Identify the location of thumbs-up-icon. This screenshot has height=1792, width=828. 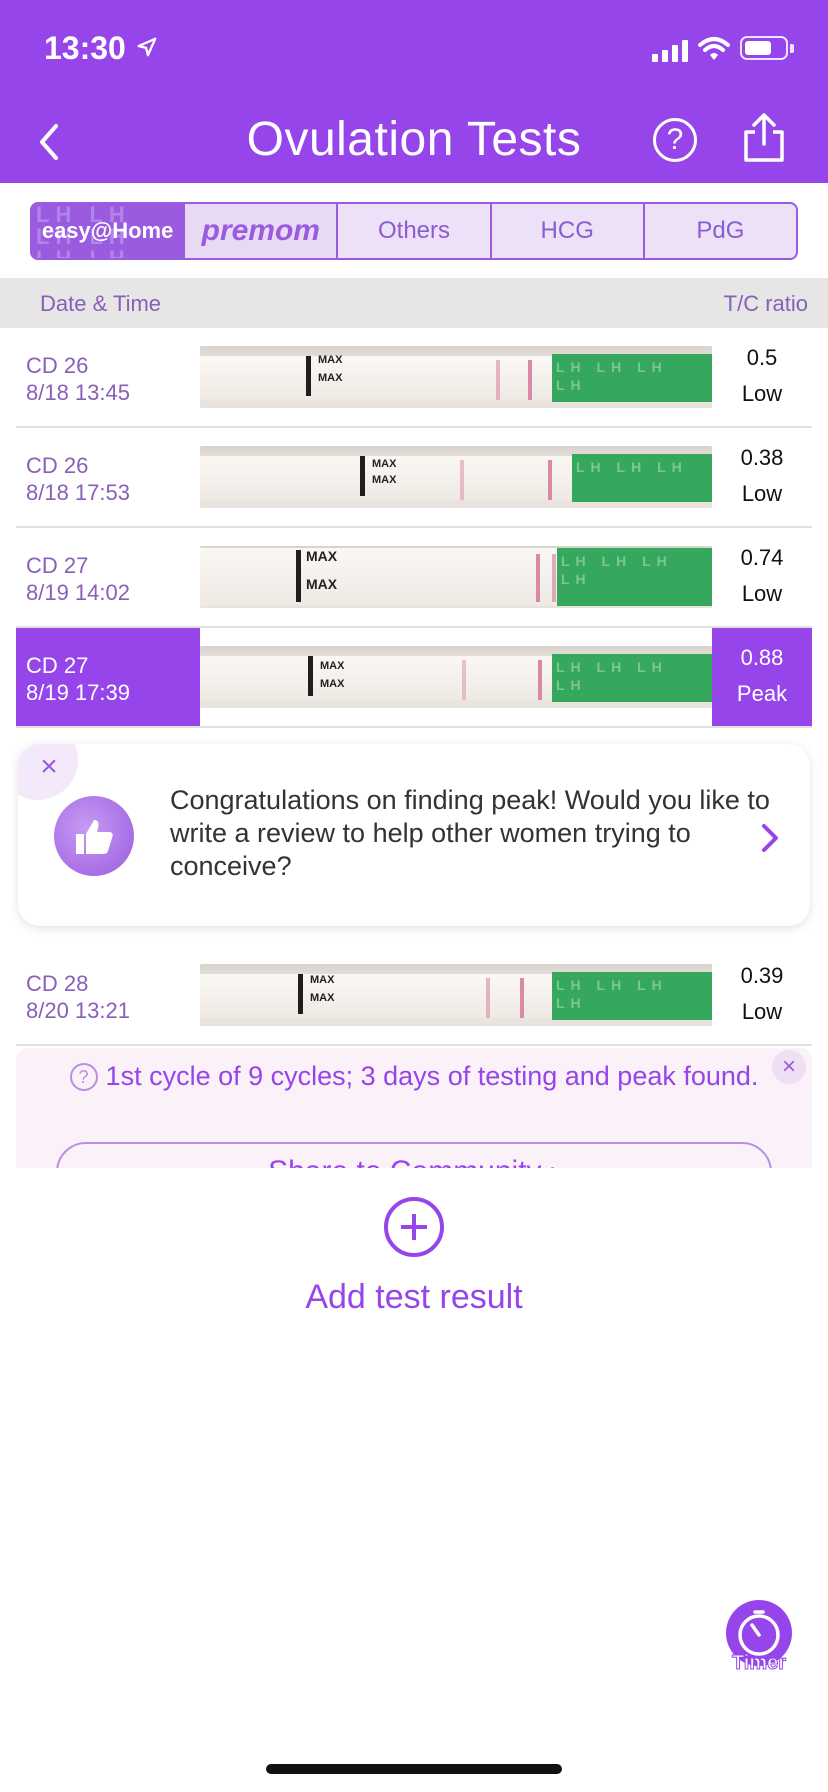
(94, 836).